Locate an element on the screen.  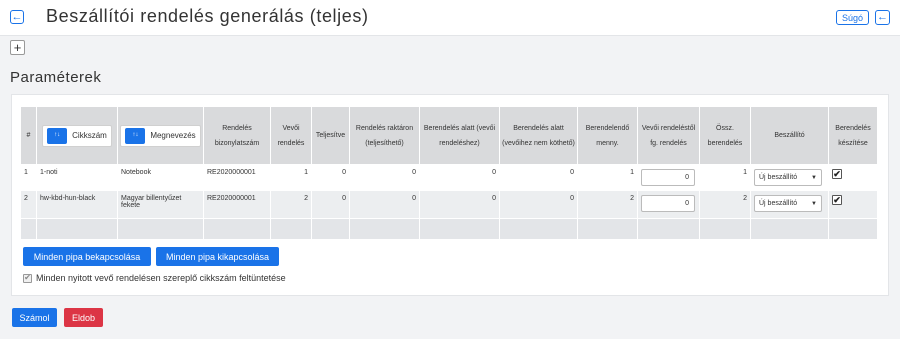
include-all-open-orders-checkbox: ✔ is located at coordinates (27, 278).